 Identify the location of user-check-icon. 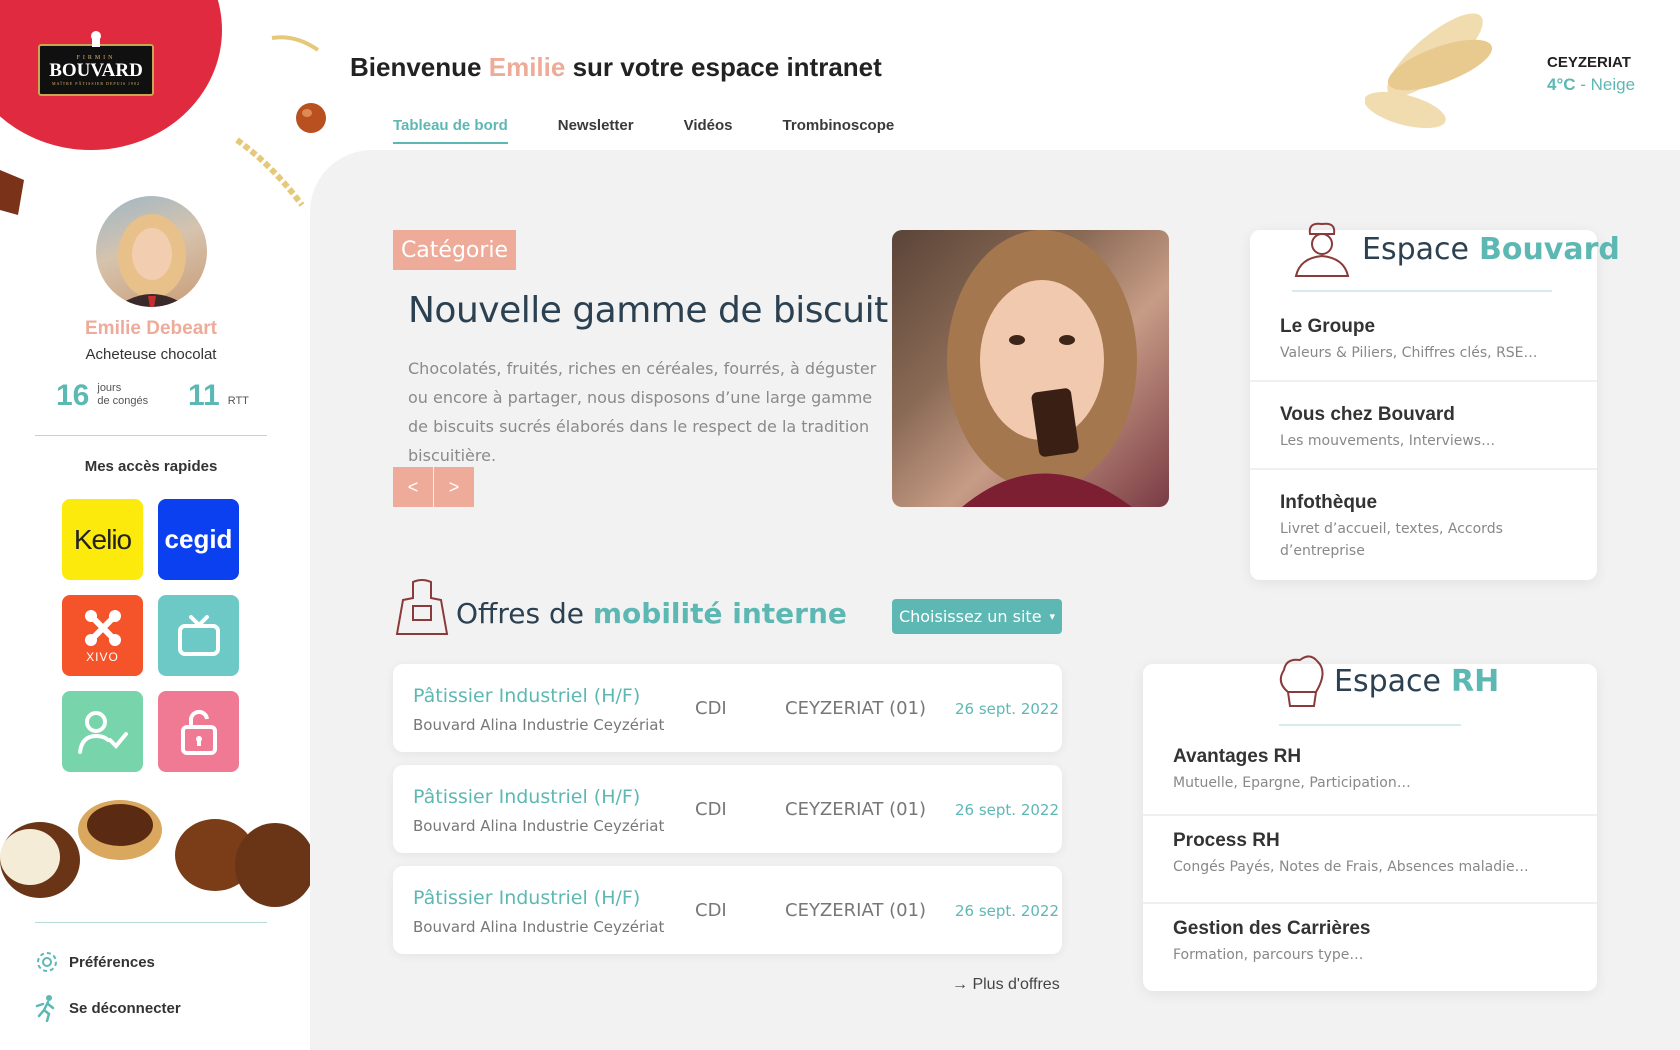
(102, 732).